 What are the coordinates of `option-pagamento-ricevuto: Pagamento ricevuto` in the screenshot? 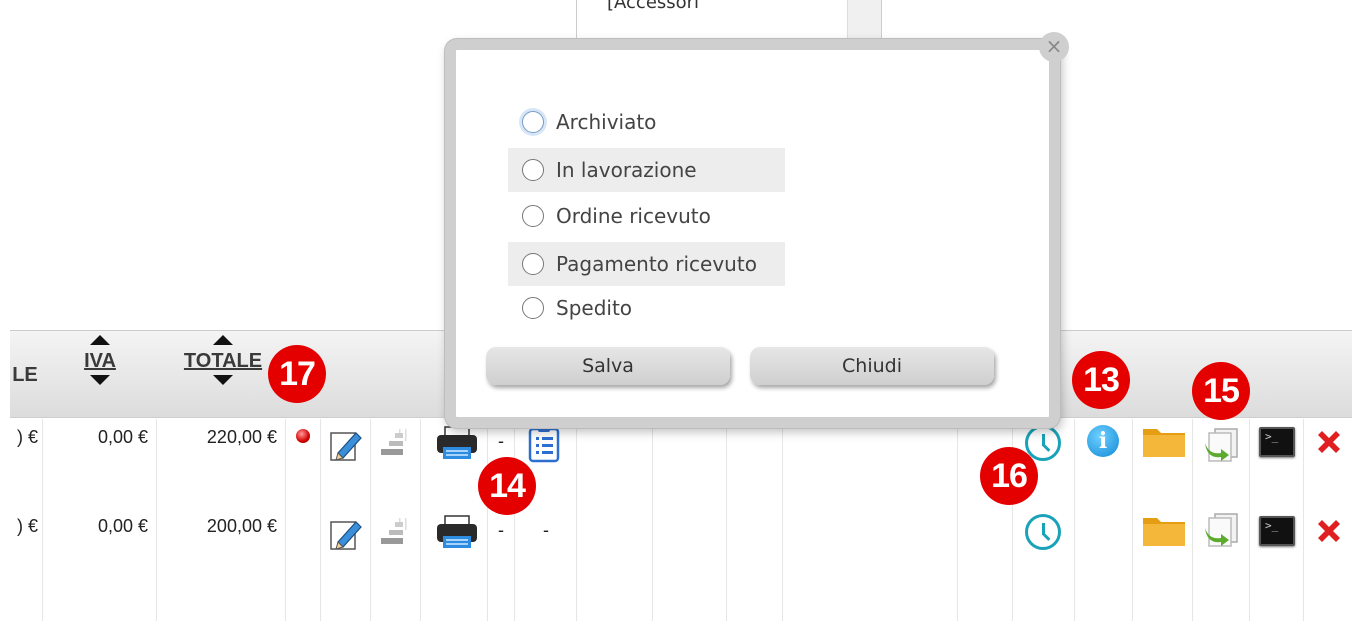 It's located at (646, 264).